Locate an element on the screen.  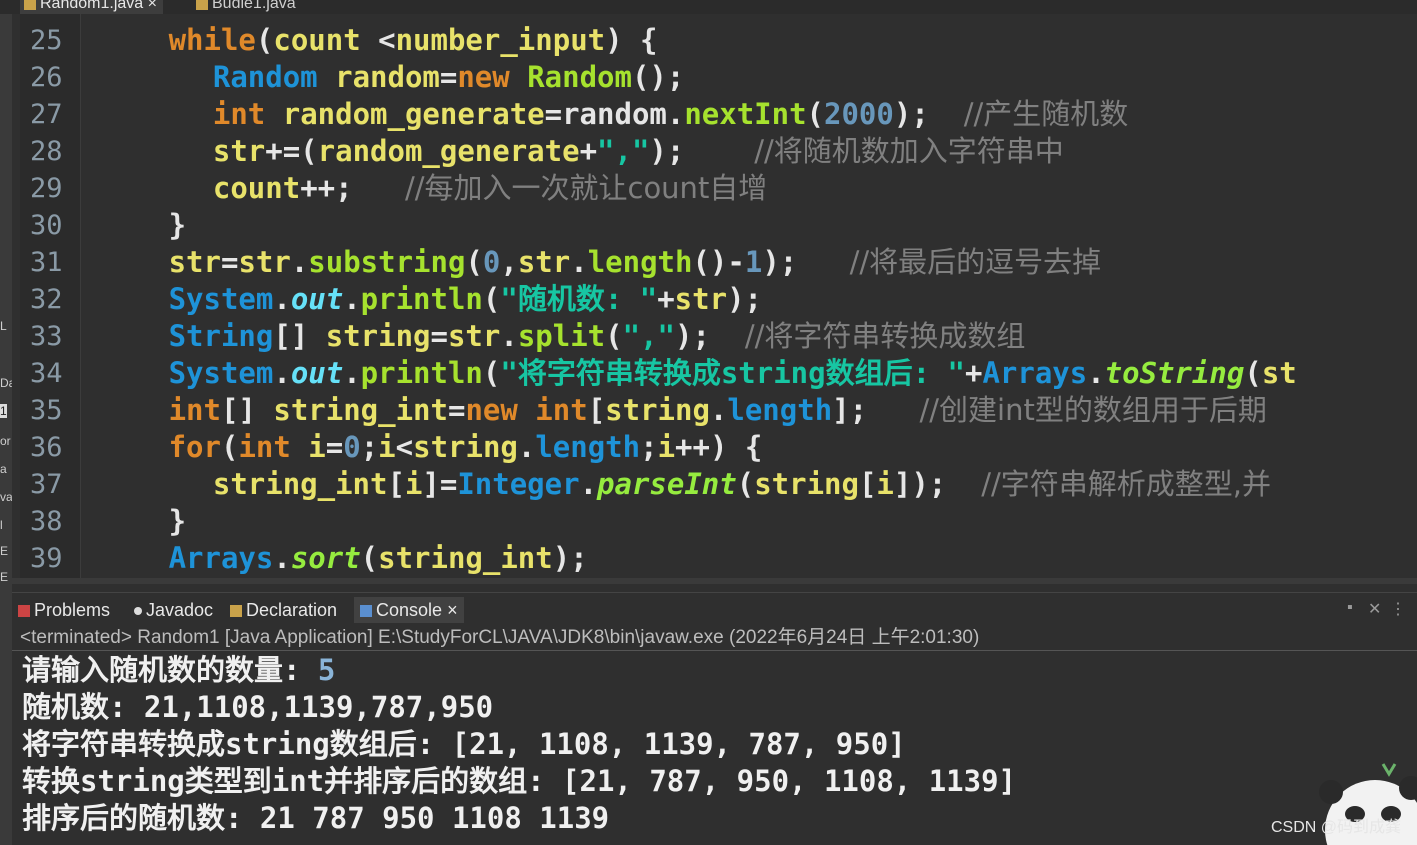
java-file-icon is located at coordinates (30, 5).